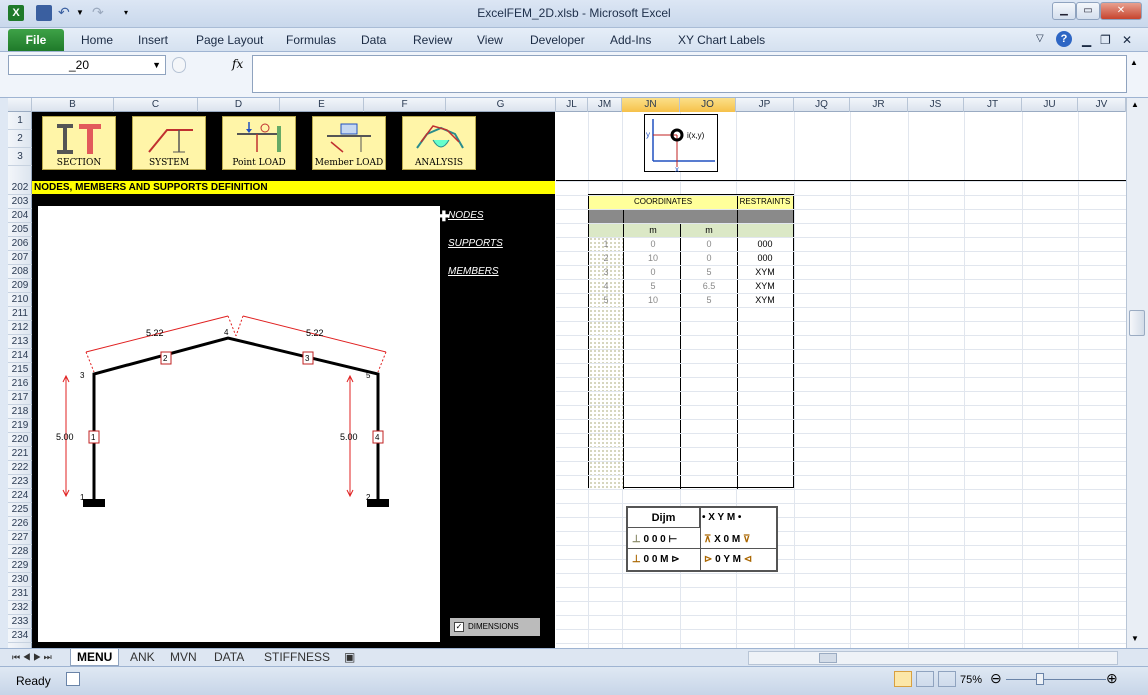 This screenshot has height=695, width=1148. What do you see at coordinates (20, 286) in the screenshot?
I see `row-header: 209` at bounding box center [20, 286].